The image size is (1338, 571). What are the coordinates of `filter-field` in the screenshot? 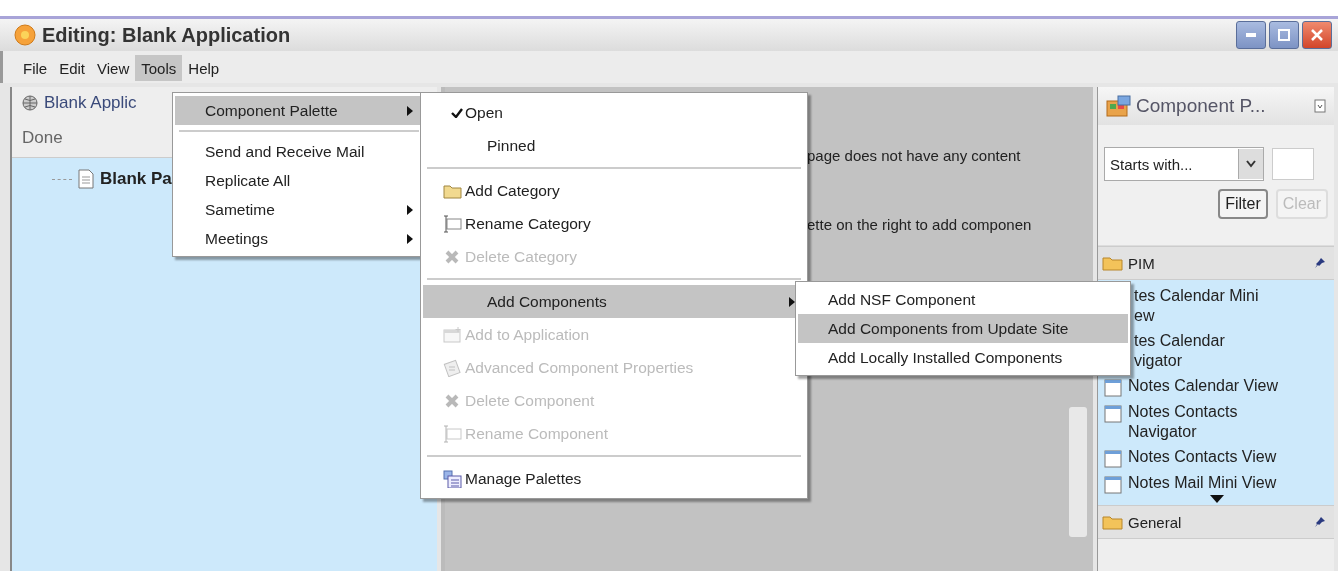 It's located at (1293, 164).